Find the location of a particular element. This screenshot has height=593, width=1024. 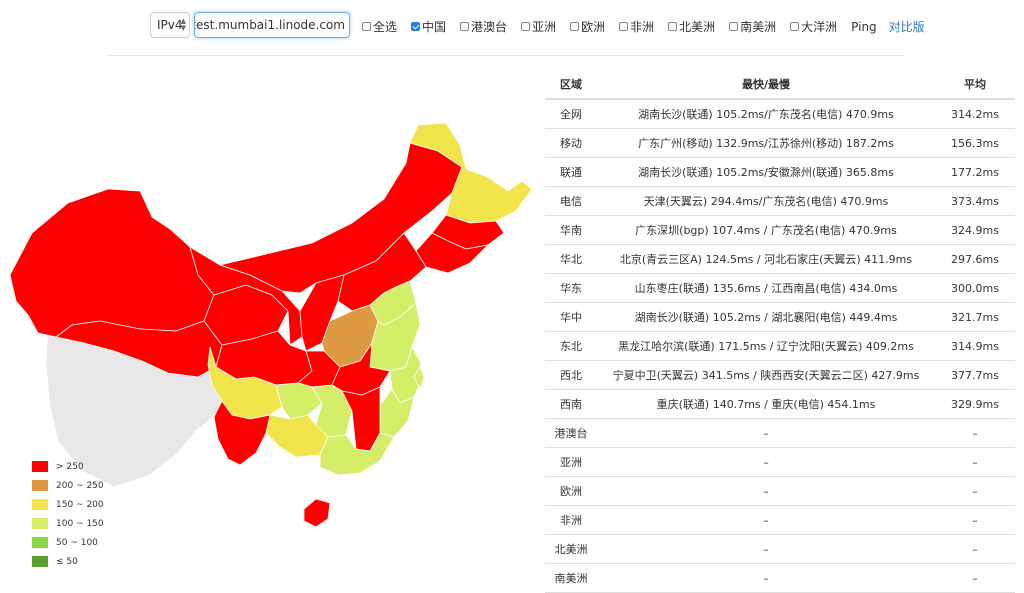

legend-item: 200 ~ 250 is located at coordinates (68, 485).